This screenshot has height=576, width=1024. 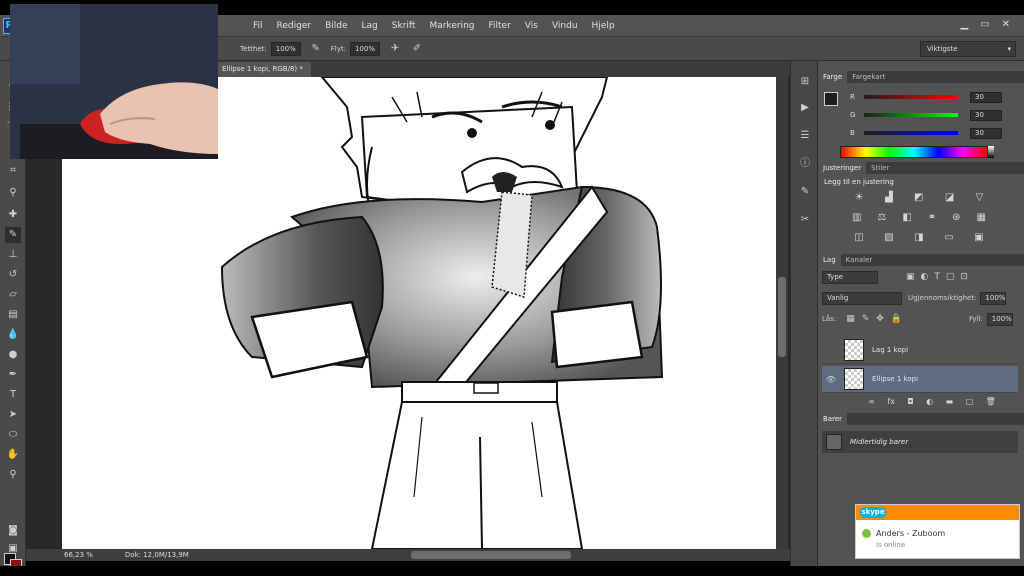 I want to click on new-layer-icon: ▢, so click(x=970, y=401).